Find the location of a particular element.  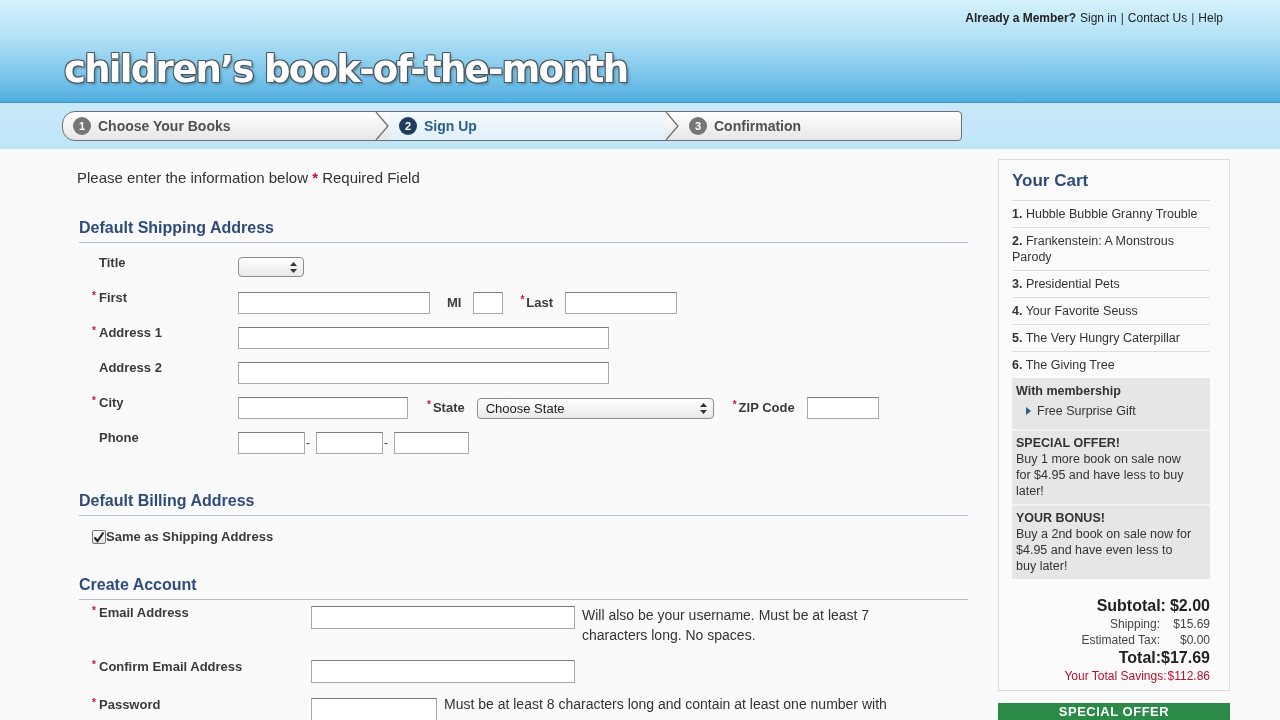

step-tab: 3 Confirmation is located at coordinates (820, 126).